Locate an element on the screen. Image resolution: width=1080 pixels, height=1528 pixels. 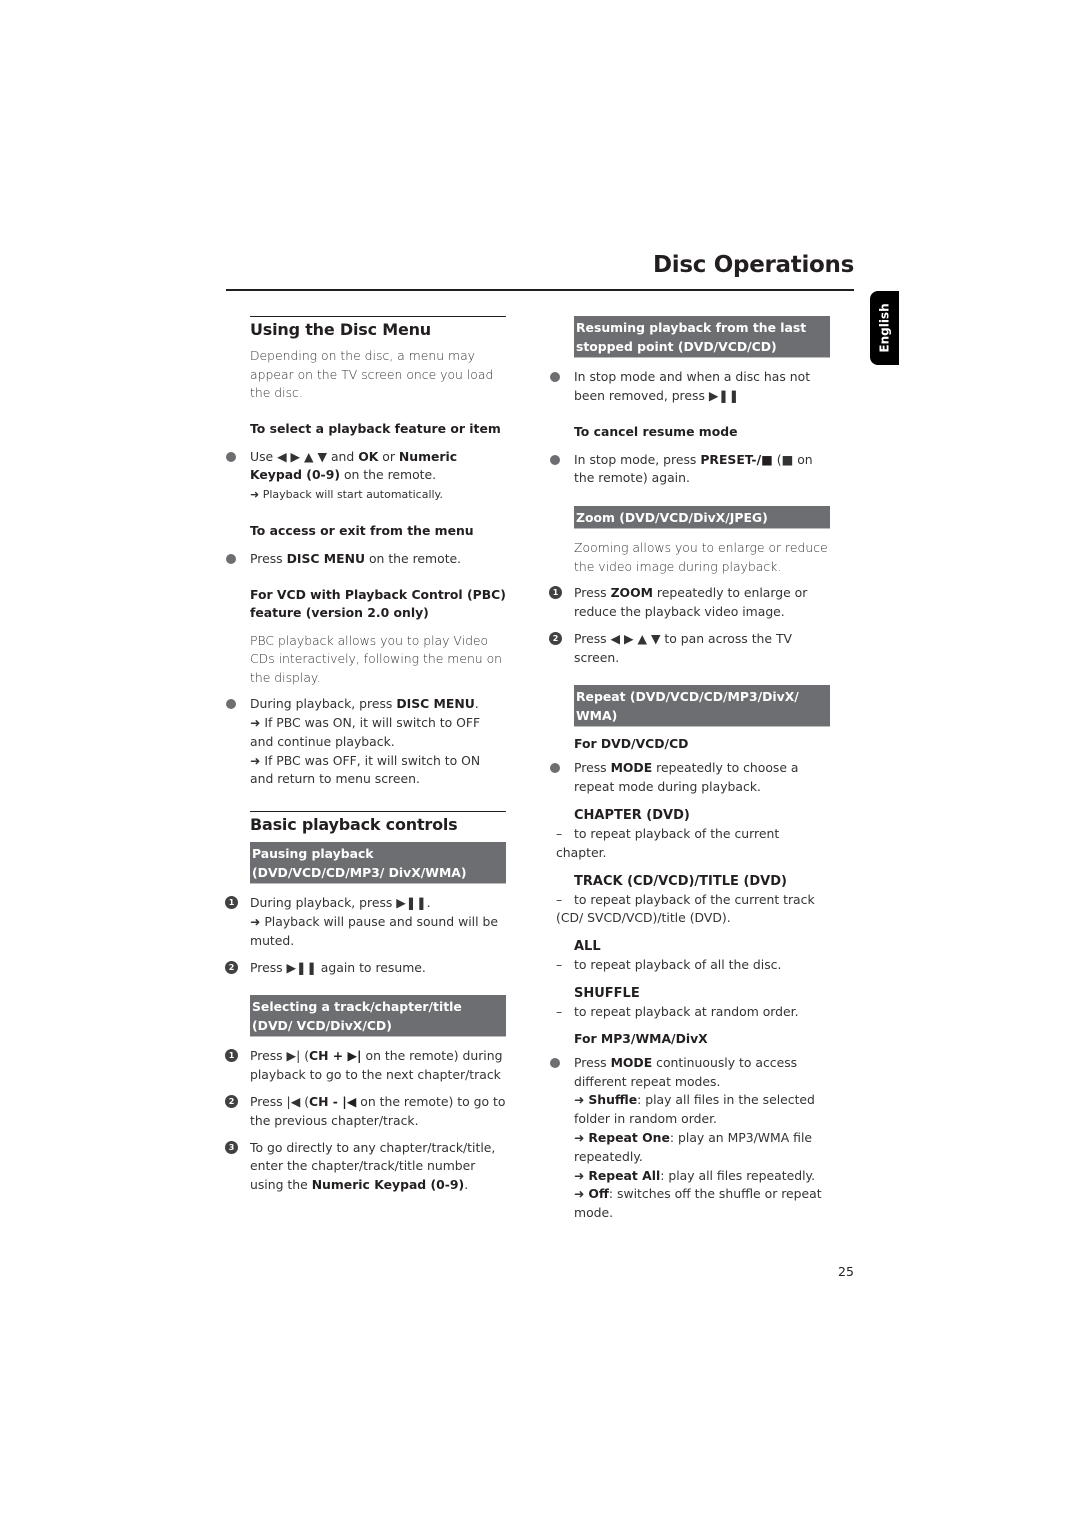
step-number-icon: 3 is located at coordinates (231, 1147).